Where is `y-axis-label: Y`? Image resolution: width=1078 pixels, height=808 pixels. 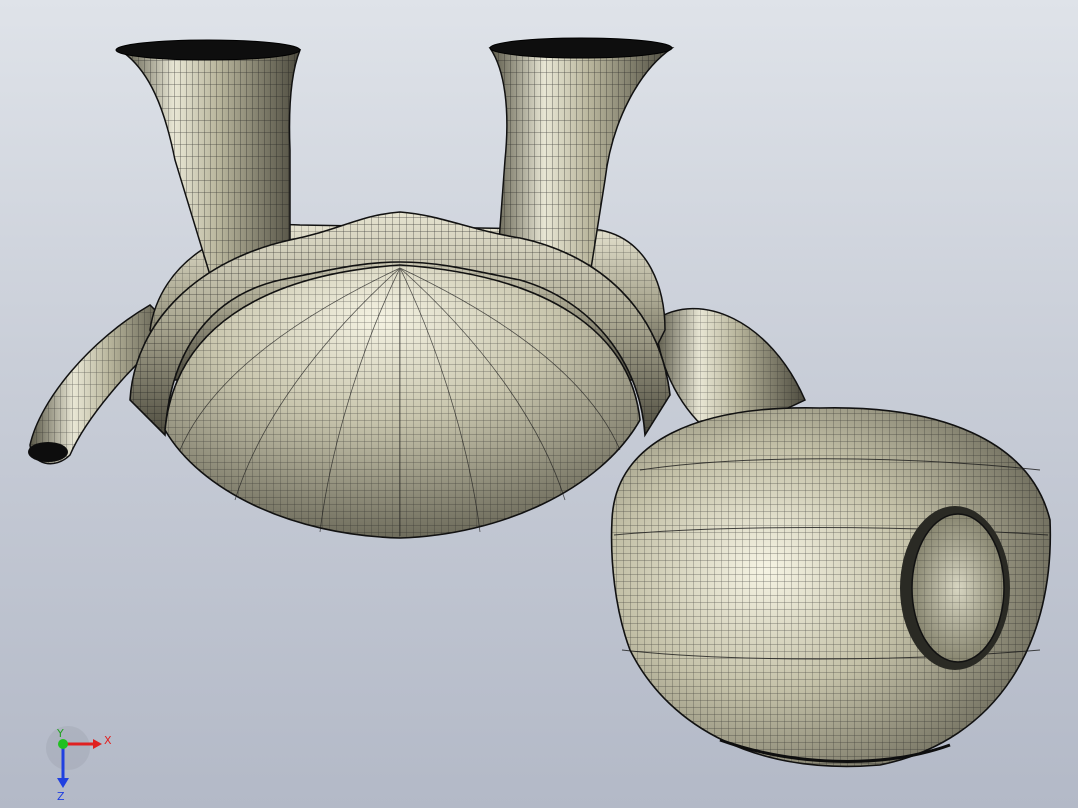
y-axis-label: Y is located at coordinates (60, 733).